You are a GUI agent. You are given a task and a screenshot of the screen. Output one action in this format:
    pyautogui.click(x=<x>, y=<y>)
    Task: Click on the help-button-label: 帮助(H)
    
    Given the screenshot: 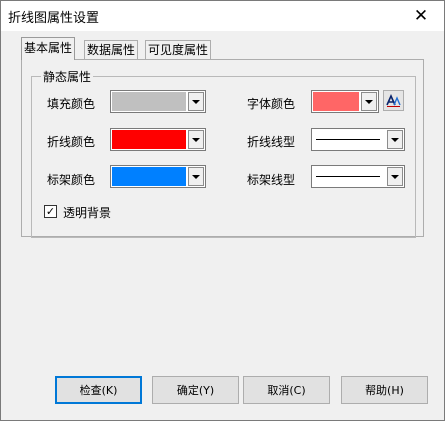 What is the action you would take?
    pyautogui.click(x=384, y=390)
    